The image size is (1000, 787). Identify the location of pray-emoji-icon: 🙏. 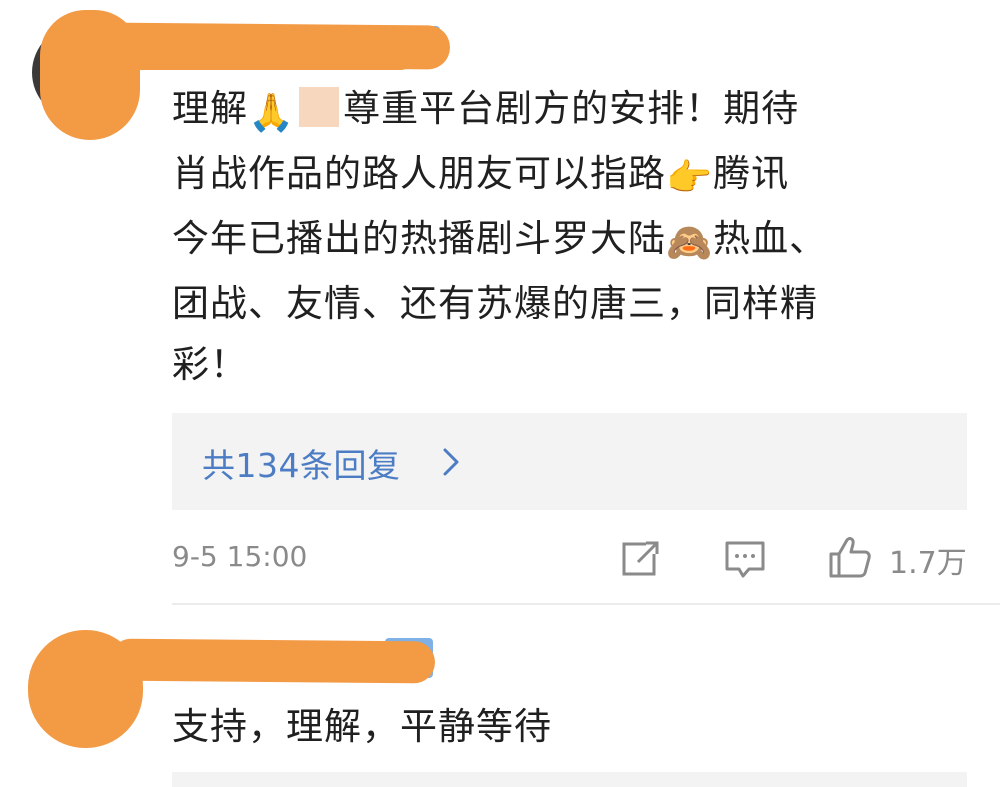
(272, 112).